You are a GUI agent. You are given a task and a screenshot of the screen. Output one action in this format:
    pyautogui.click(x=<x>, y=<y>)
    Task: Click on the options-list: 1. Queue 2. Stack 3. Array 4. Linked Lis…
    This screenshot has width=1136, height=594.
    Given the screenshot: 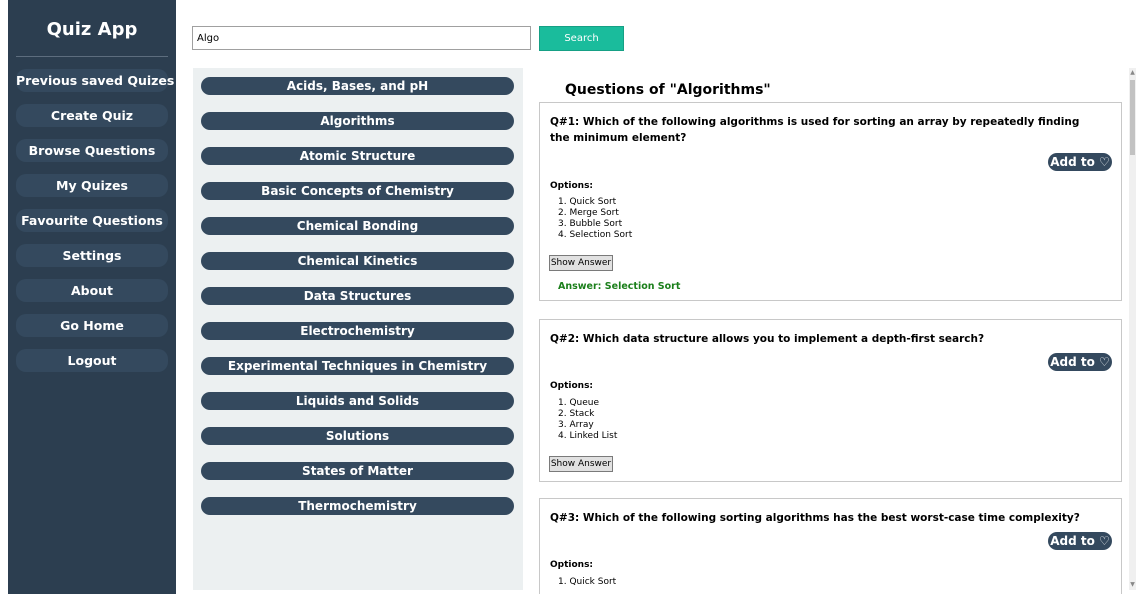 What is the action you would take?
    pyautogui.click(x=587, y=420)
    